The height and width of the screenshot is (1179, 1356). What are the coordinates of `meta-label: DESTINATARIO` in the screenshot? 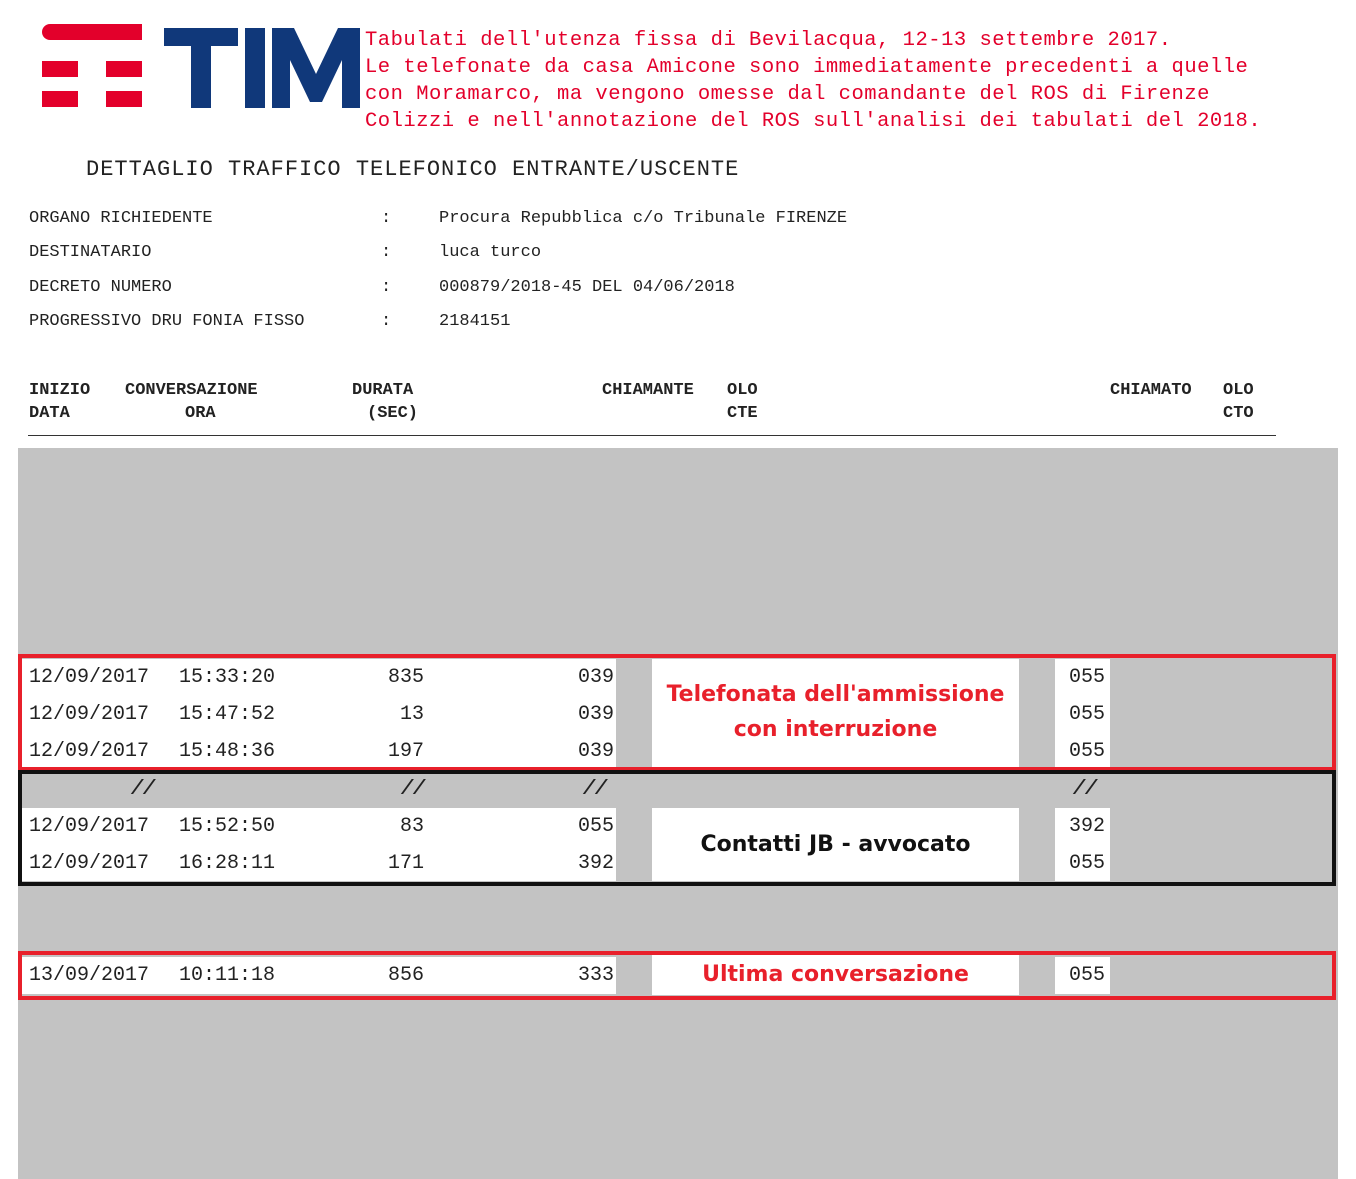 It's located at (90, 252).